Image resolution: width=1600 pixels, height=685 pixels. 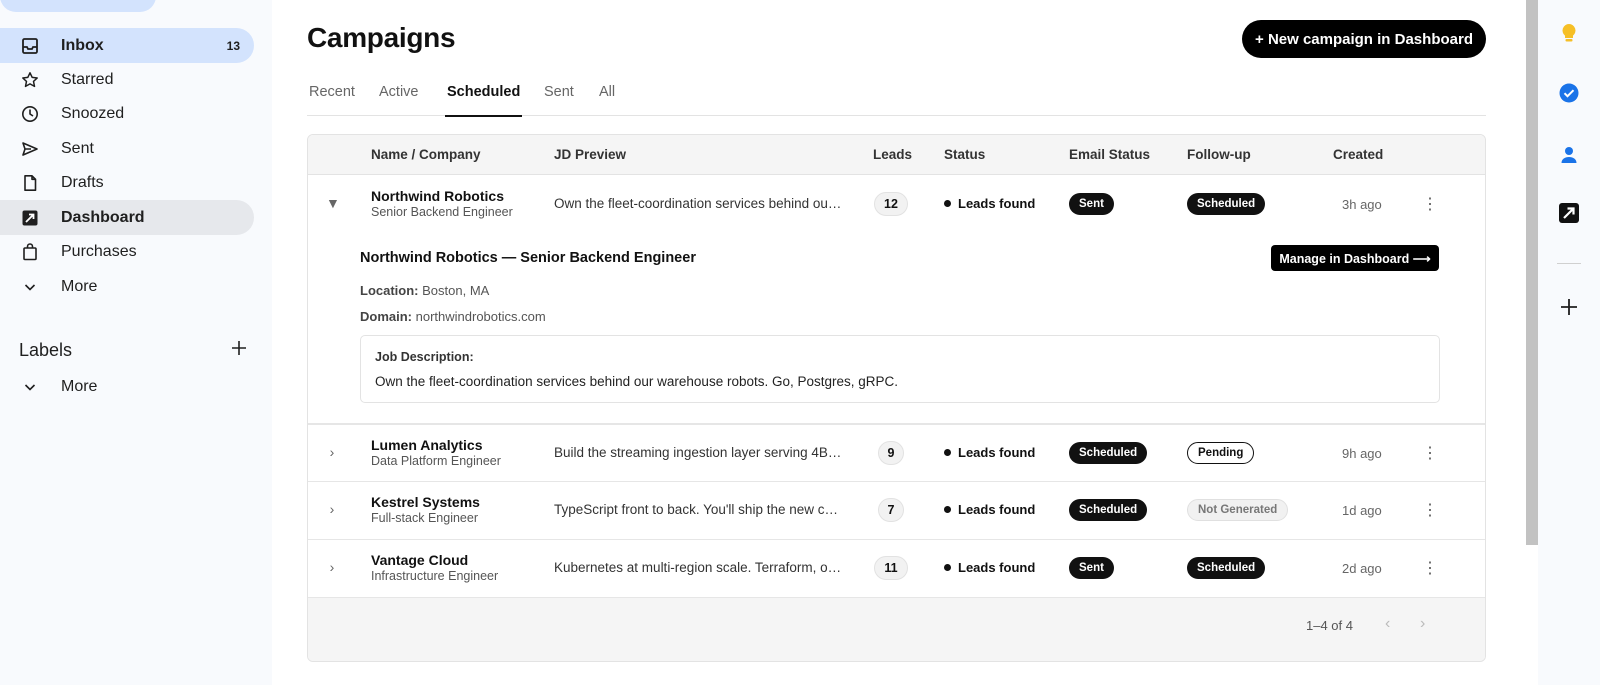 What do you see at coordinates (424, 518) in the screenshot?
I see `role-title: Full-stack Engineer` at bounding box center [424, 518].